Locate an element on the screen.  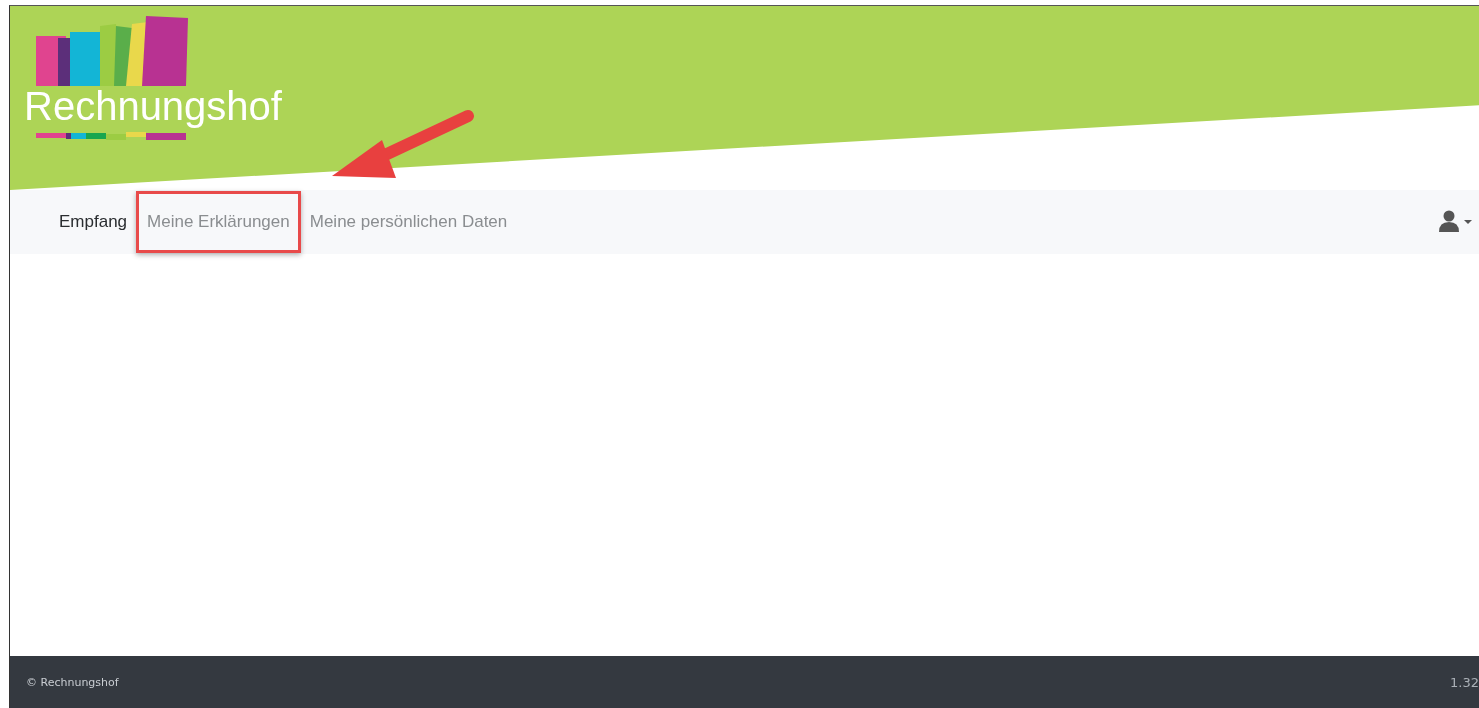
color-stripe-icon is located at coordinates (111, 136).